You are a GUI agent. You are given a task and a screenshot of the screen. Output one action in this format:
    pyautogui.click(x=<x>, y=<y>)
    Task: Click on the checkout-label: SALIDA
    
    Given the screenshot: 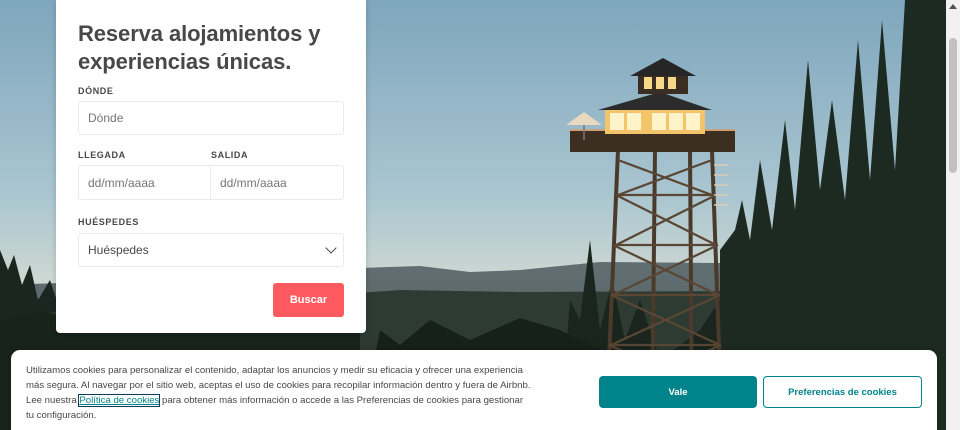 What is the action you would take?
    pyautogui.click(x=230, y=155)
    